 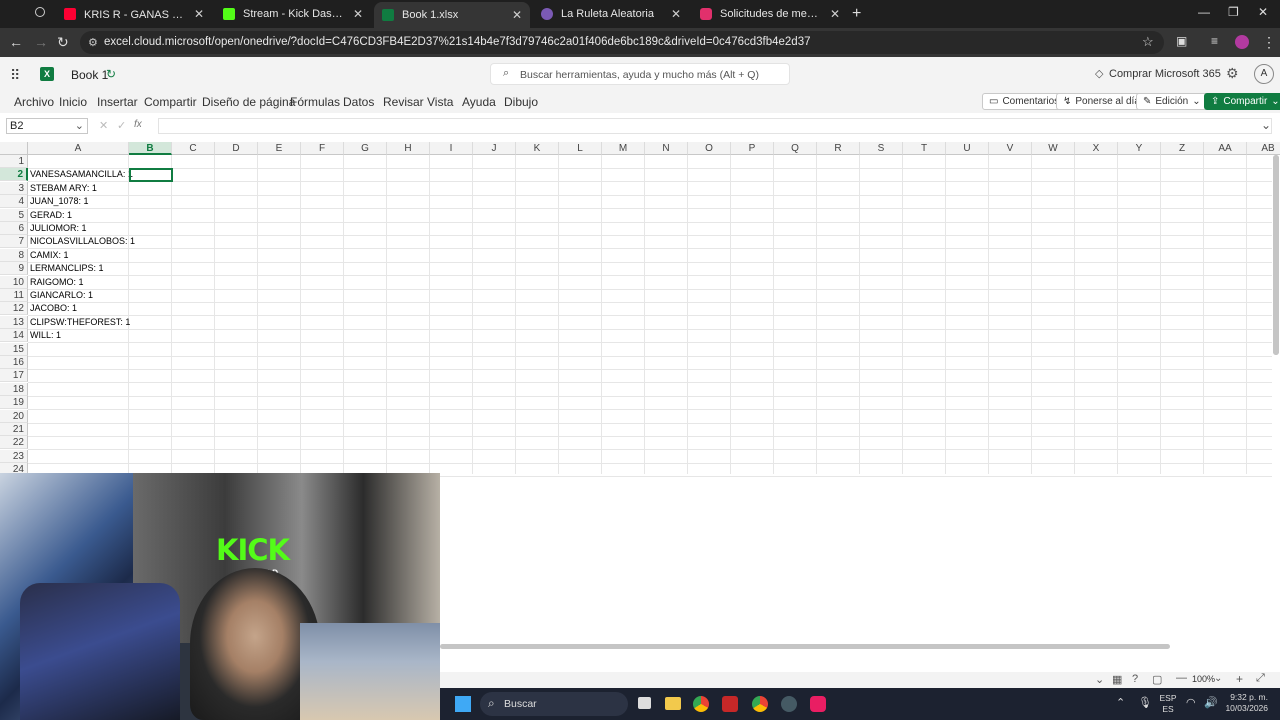 I want to click on row-header-15: 15, so click(x=14, y=349).